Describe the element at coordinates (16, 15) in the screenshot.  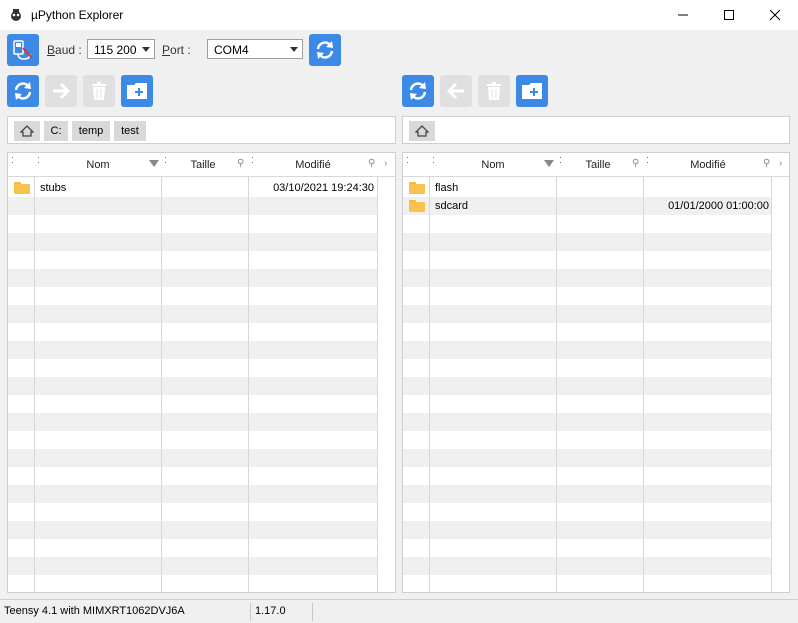
I see `app-icon` at that location.